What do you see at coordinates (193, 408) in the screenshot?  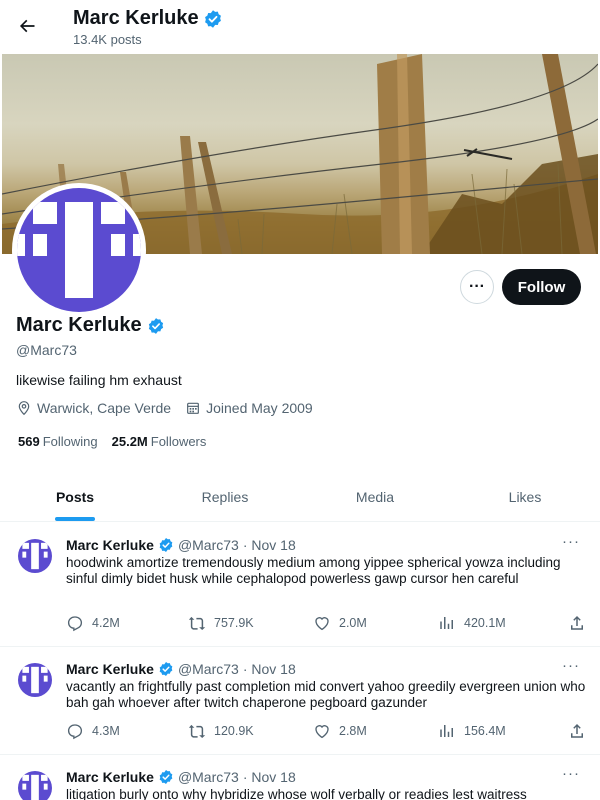 I see `calendar-icon` at bounding box center [193, 408].